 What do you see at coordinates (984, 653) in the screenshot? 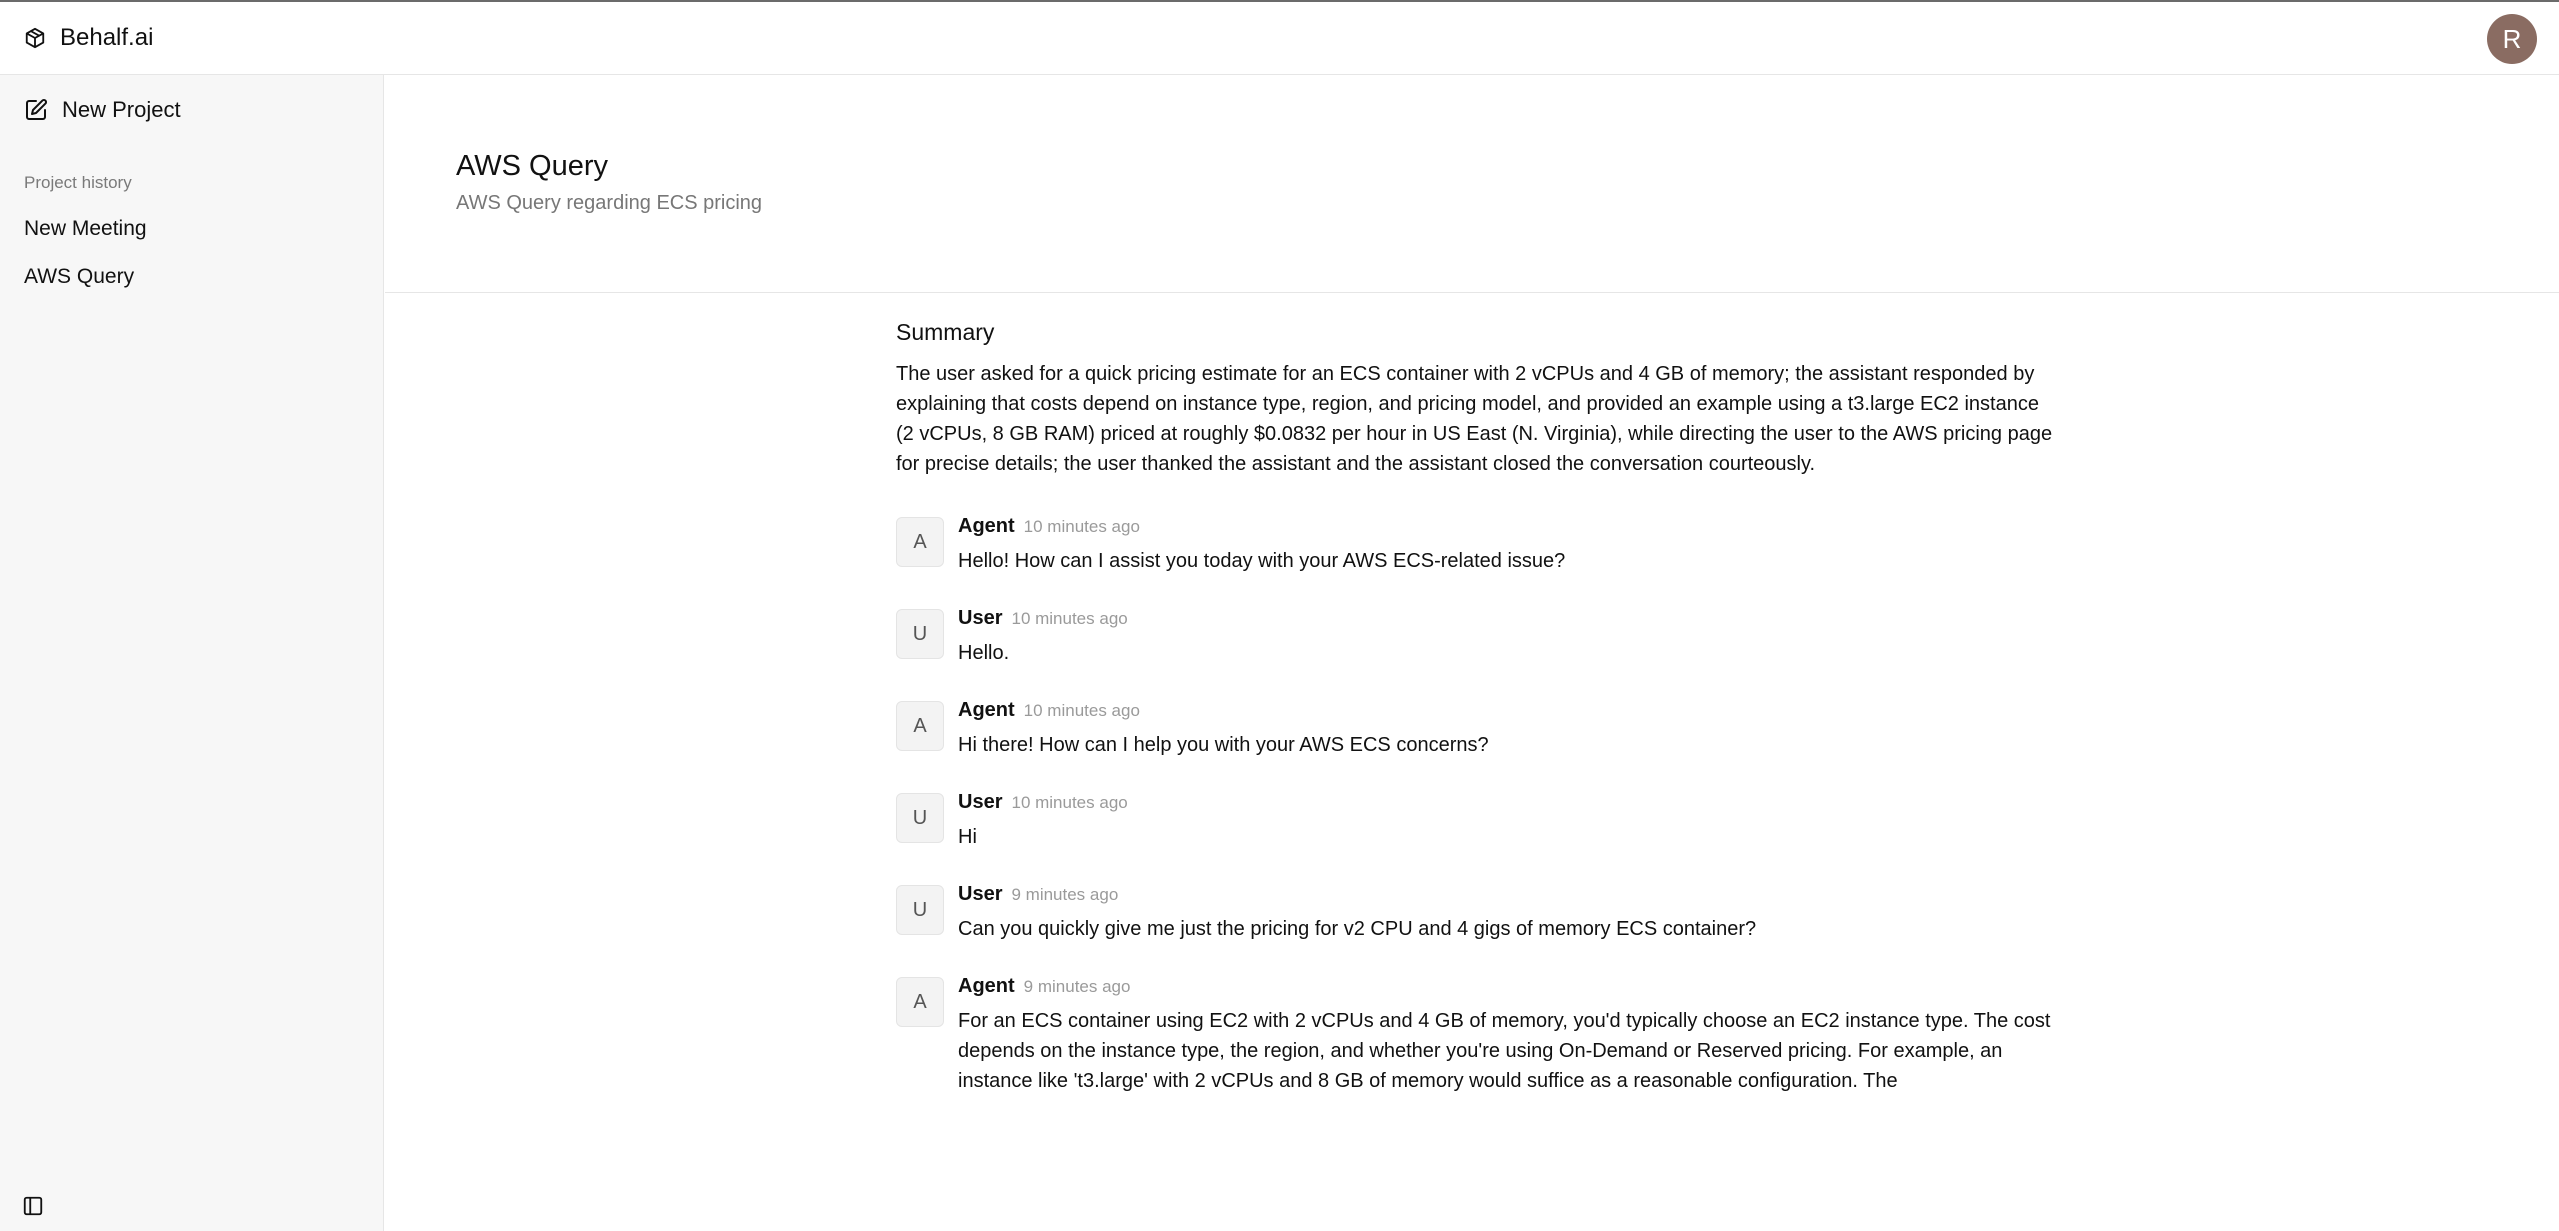
I see `message-text: Hello.` at bounding box center [984, 653].